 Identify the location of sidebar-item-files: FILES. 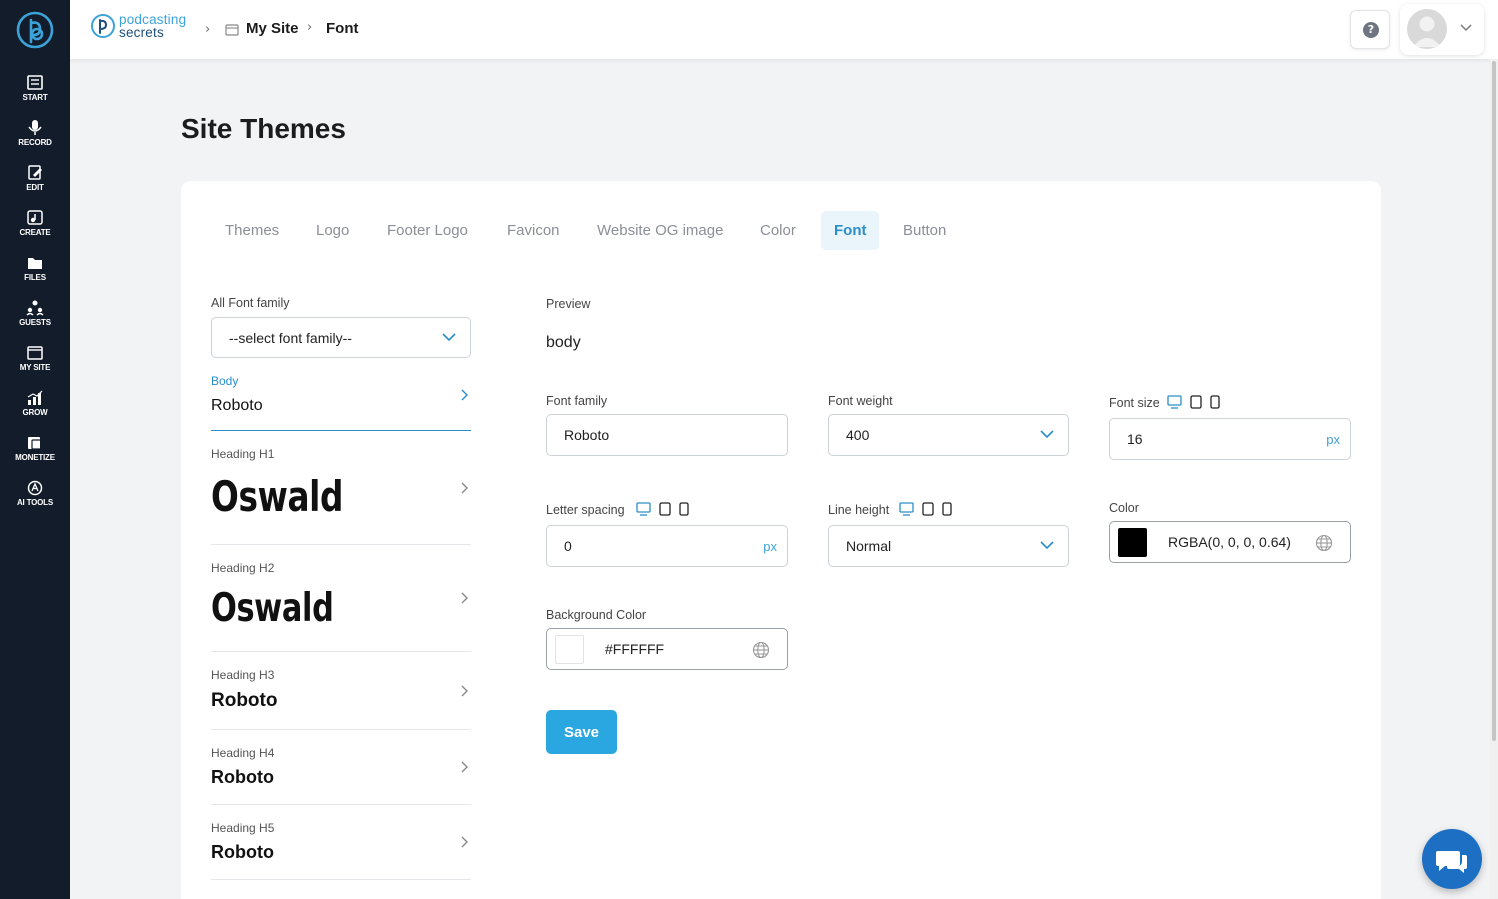
(35, 275).